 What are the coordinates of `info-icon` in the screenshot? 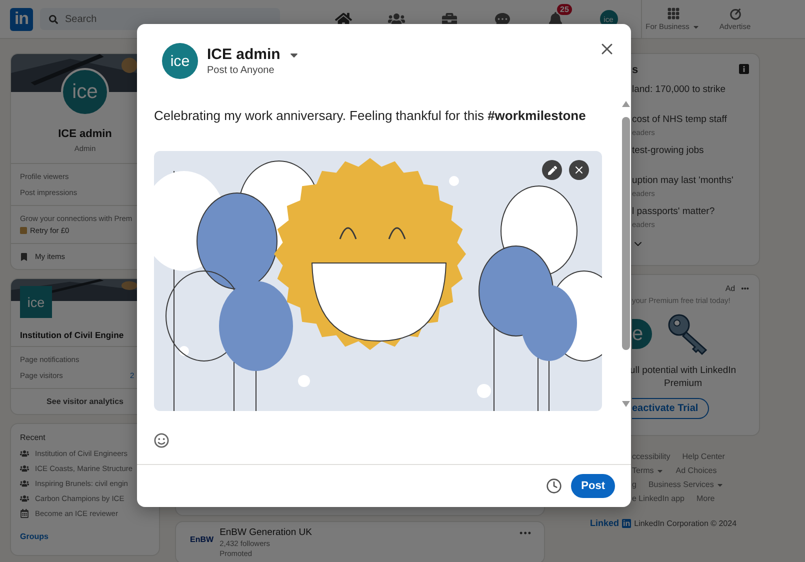 It's located at (744, 69).